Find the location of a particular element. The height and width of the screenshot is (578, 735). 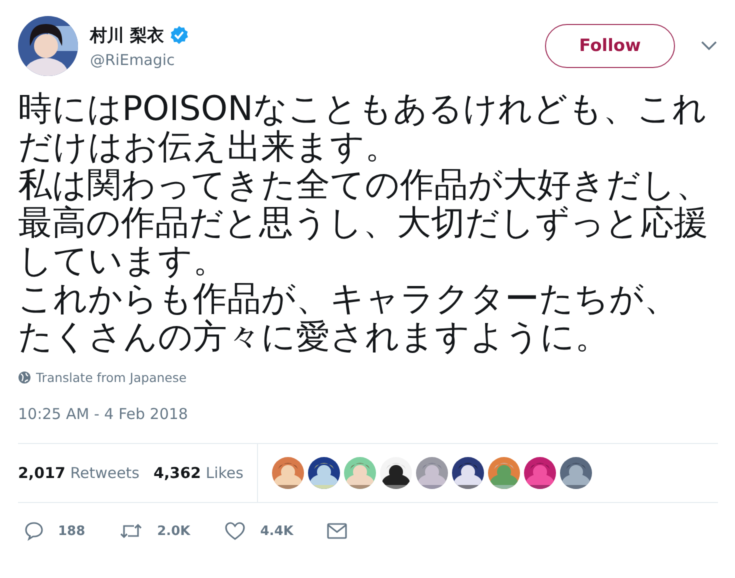

author-name: 村川 梨衣 is located at coordinates (127, 35).